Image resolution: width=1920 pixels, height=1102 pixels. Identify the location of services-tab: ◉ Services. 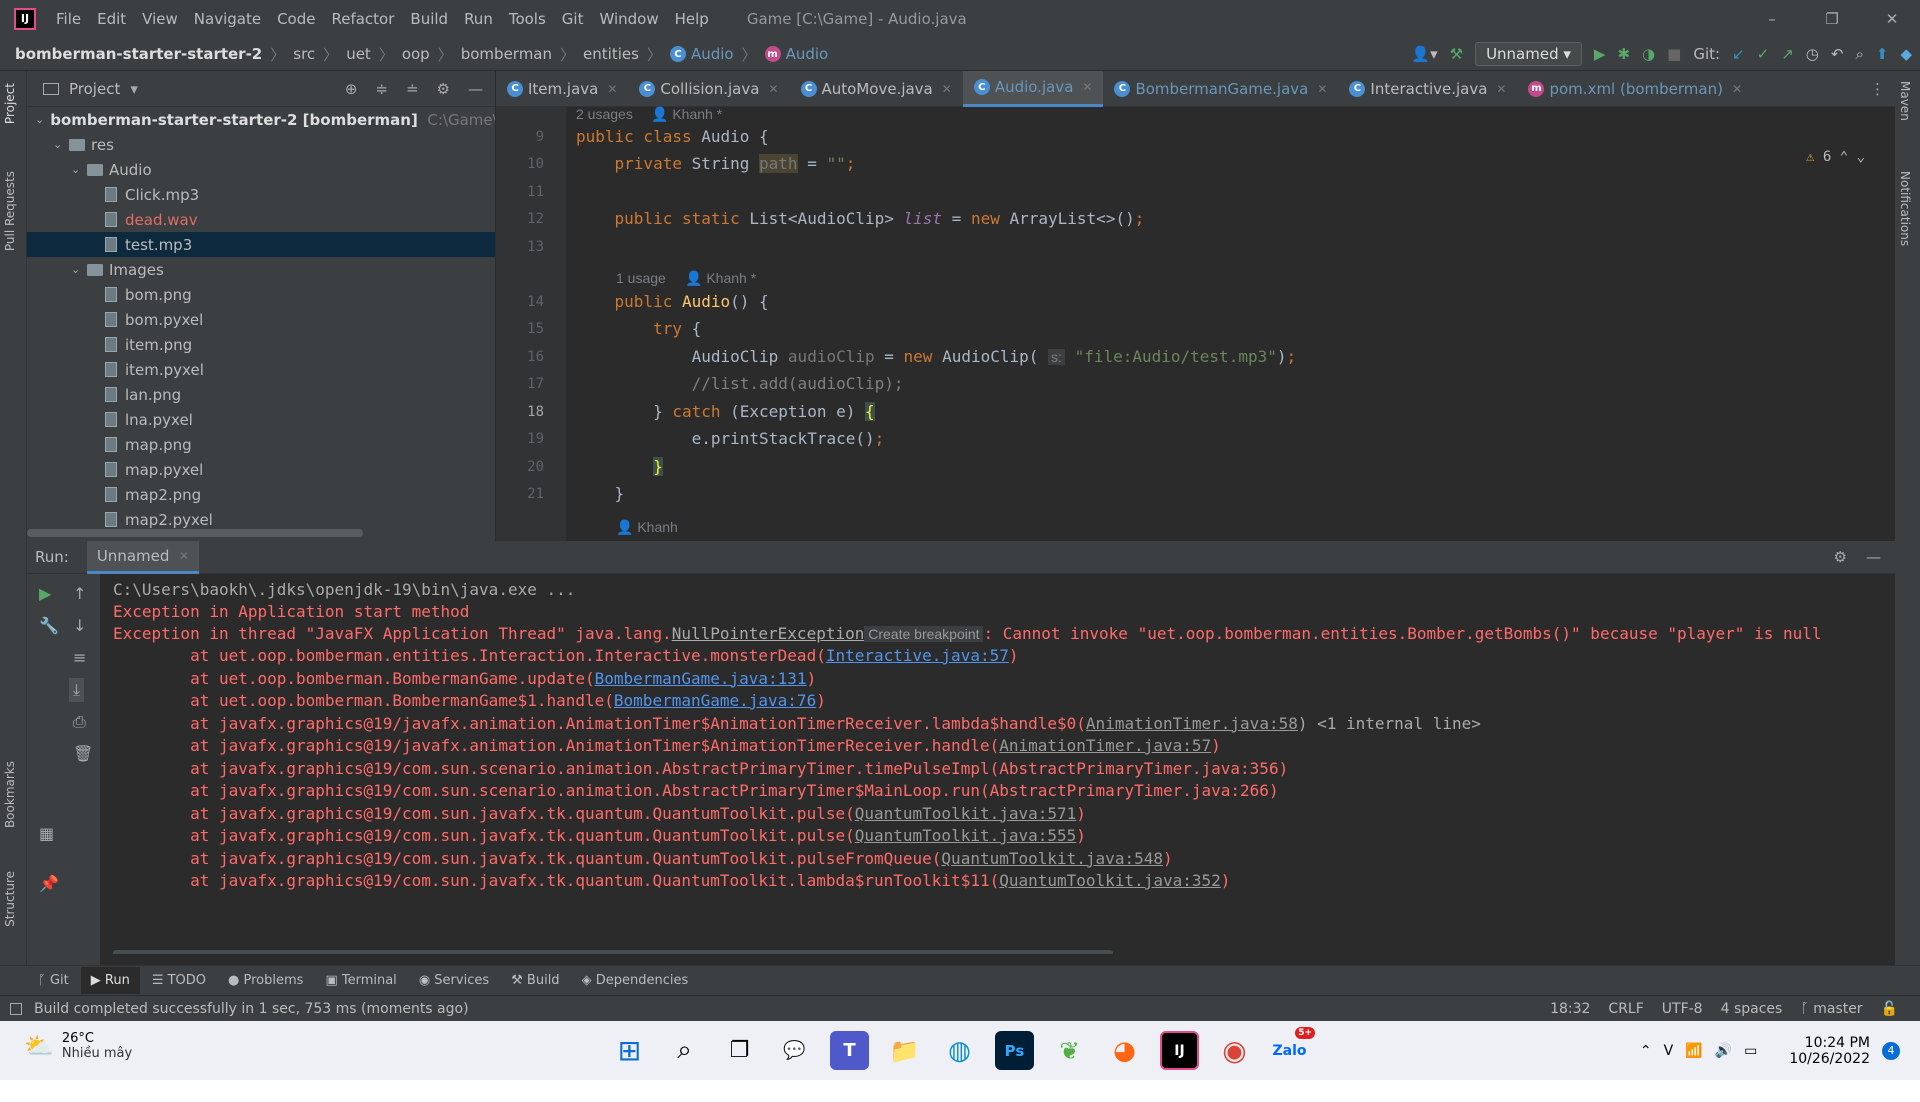
(454, 980).